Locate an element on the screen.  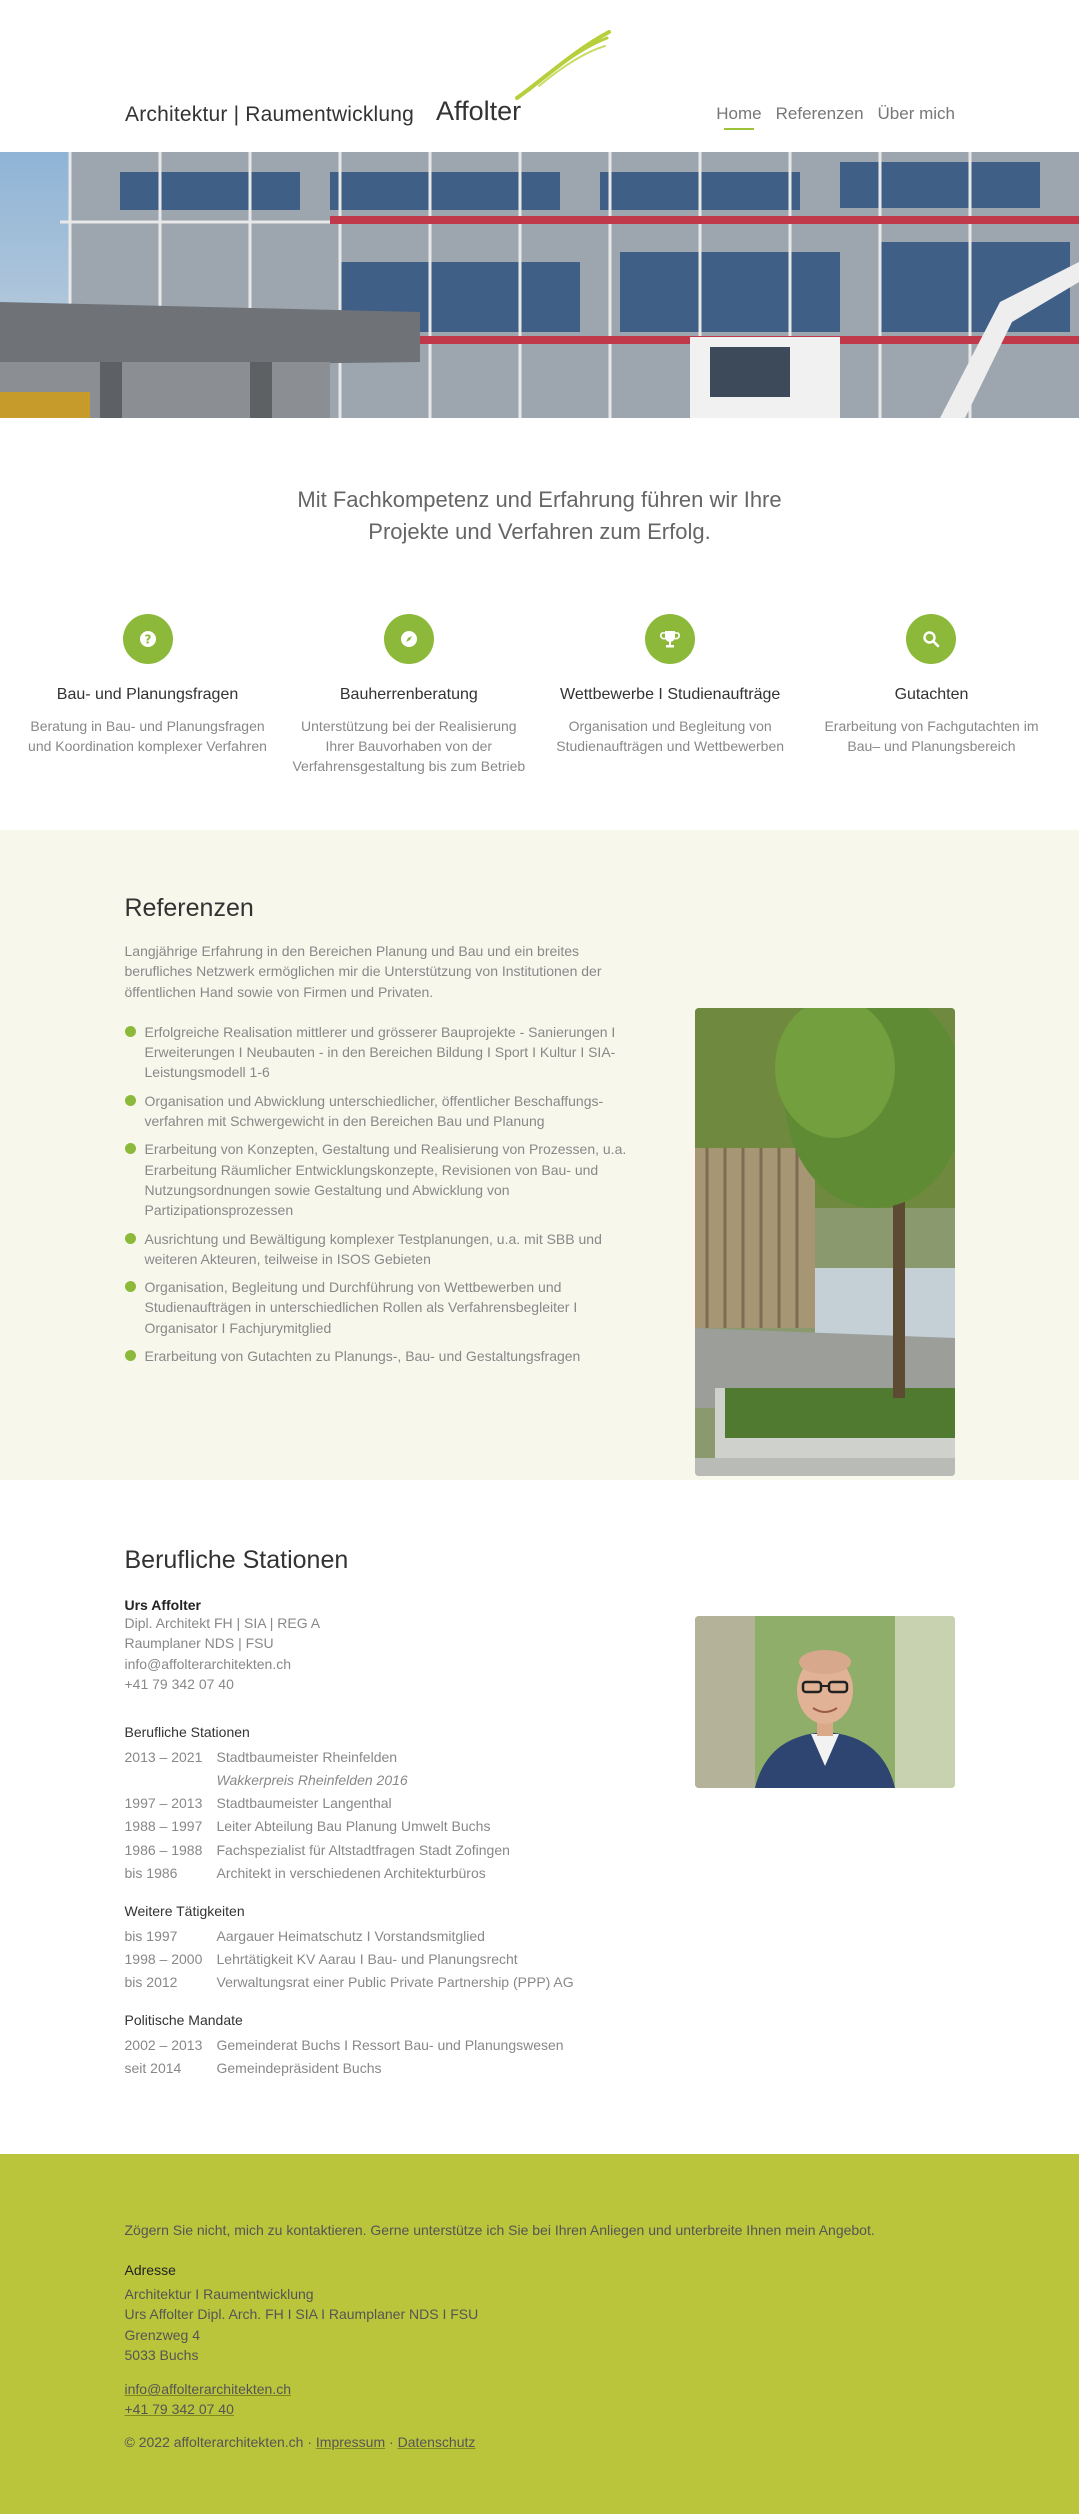
row-years: bis 1997 is located at coordinates (151, 1935).